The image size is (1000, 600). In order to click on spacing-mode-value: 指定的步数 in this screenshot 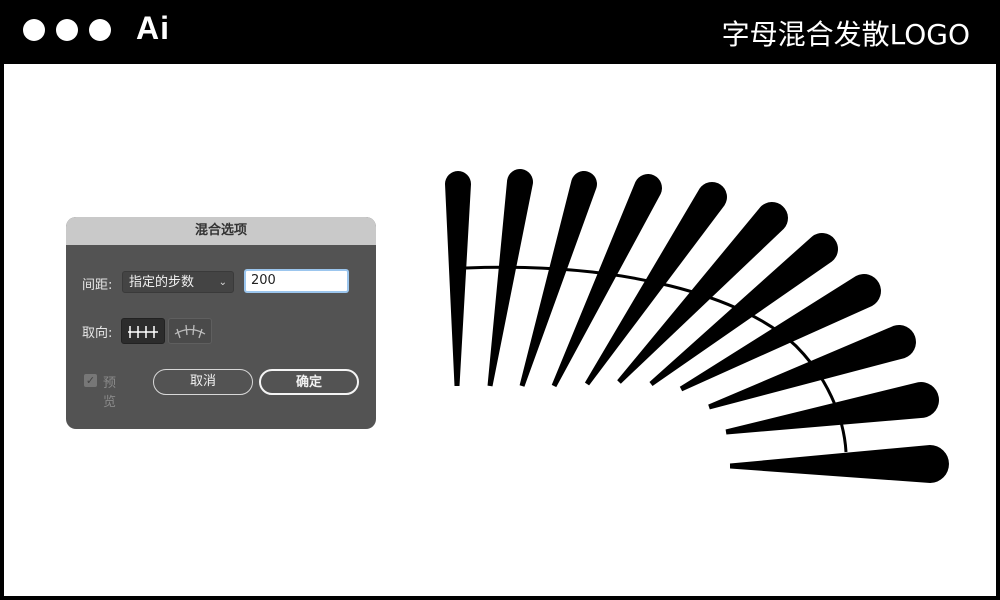, I will do `click(162, 282)`.